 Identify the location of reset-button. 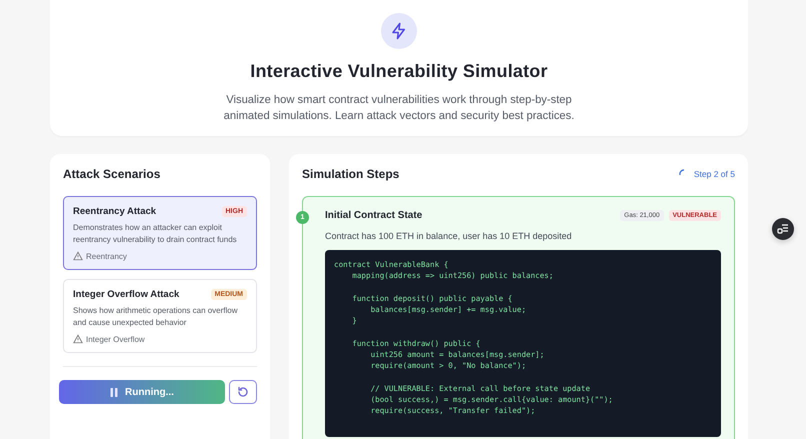
(243, 392).